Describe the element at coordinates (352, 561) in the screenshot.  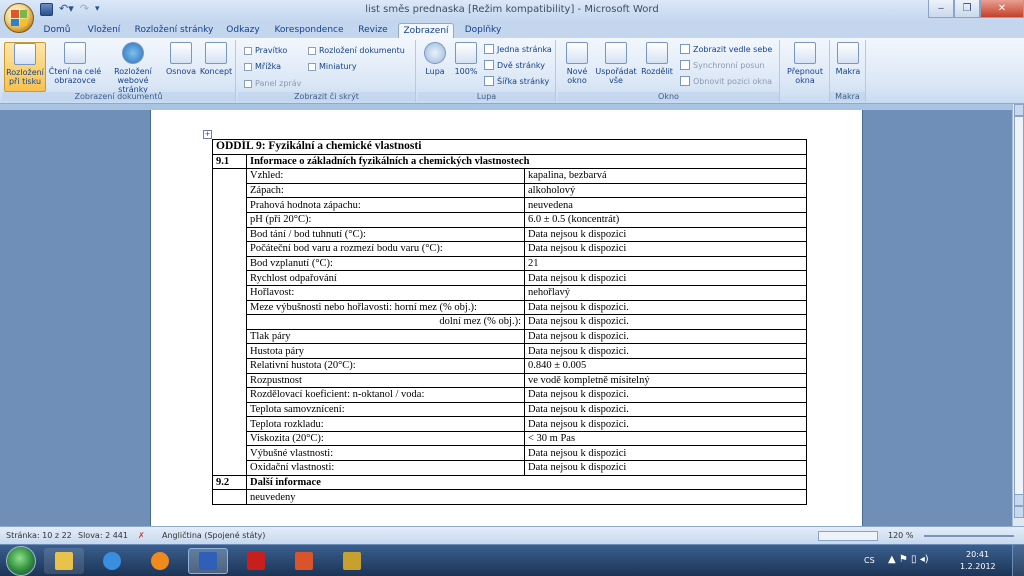
I see `app-taskbar-button` at that location.